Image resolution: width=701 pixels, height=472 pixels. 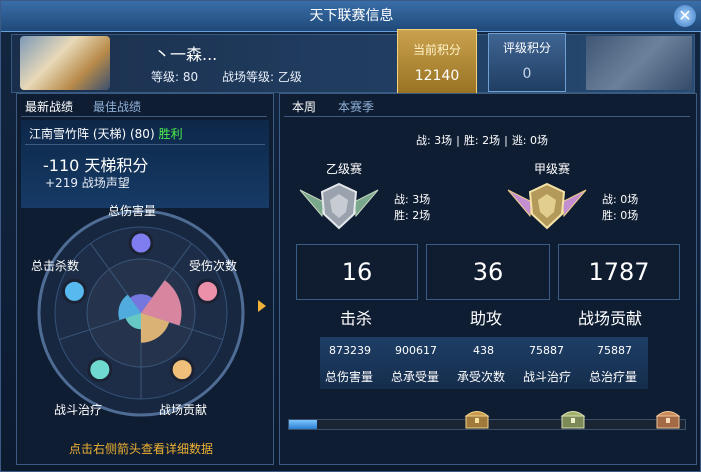 I want to click on league-b-emblem-left-wing, so click(x=312, y=203).